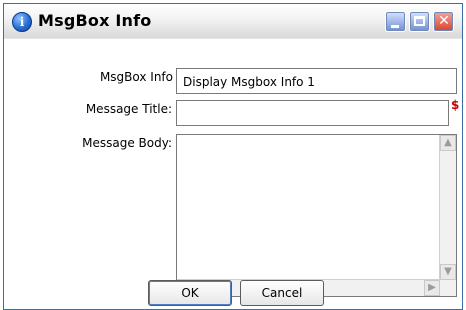 The height and width of the screenshot is (310, 466). I want to click on msgbox-info-label: MsgBox Info, so click(136, 77).